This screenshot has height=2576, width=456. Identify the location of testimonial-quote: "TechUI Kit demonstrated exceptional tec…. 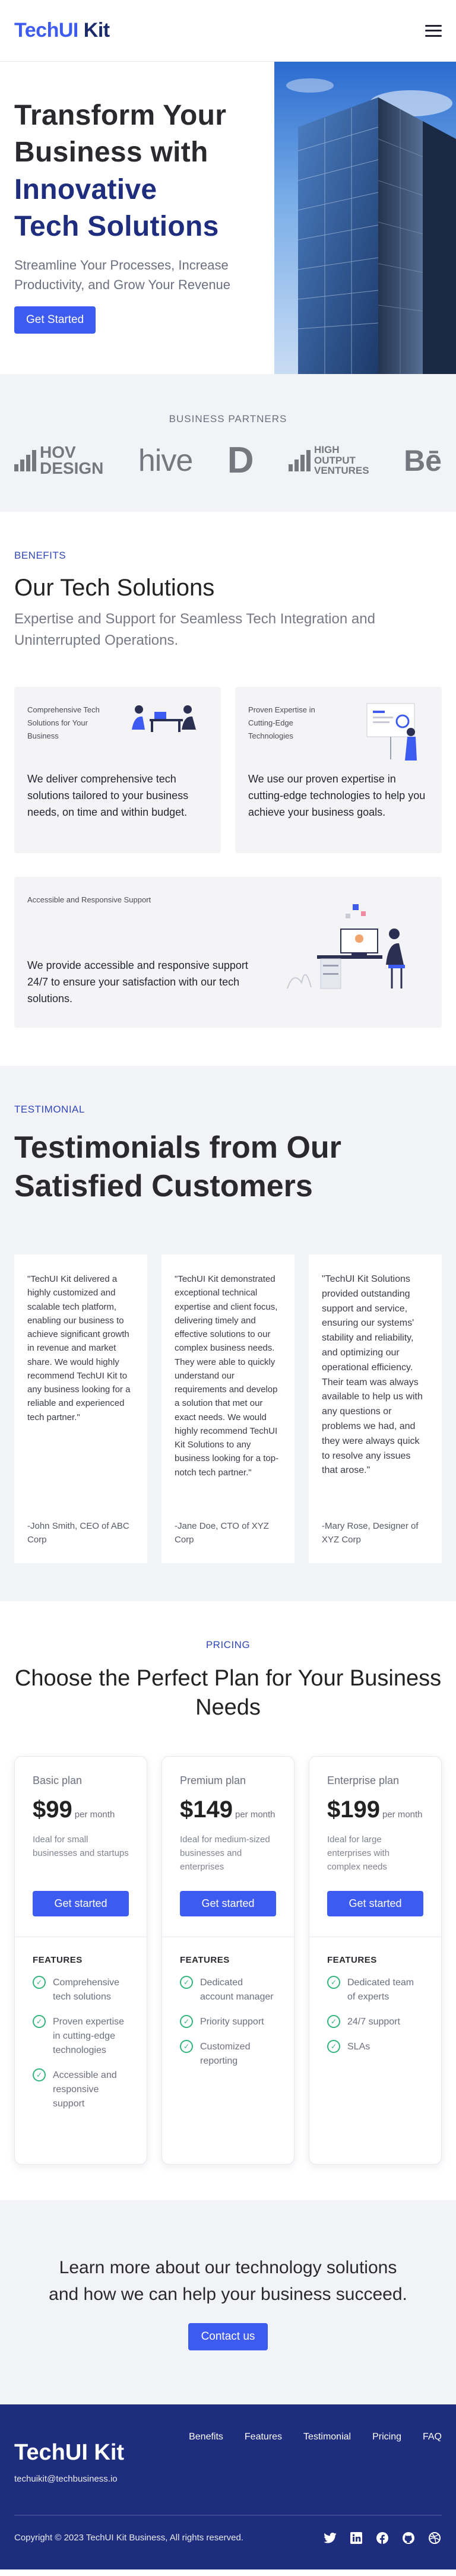
(227, 1376).